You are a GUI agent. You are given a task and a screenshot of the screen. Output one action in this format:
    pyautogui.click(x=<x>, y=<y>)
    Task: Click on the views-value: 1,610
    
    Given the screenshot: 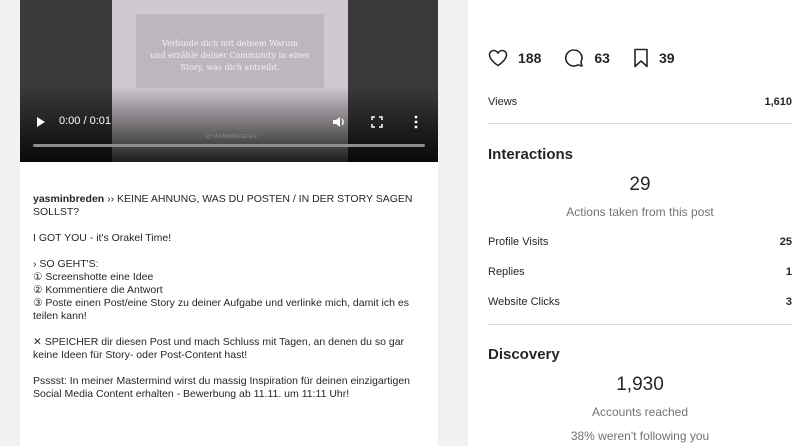 What is the action you would take?
    pyautogui.click(x=778, y=102)
    